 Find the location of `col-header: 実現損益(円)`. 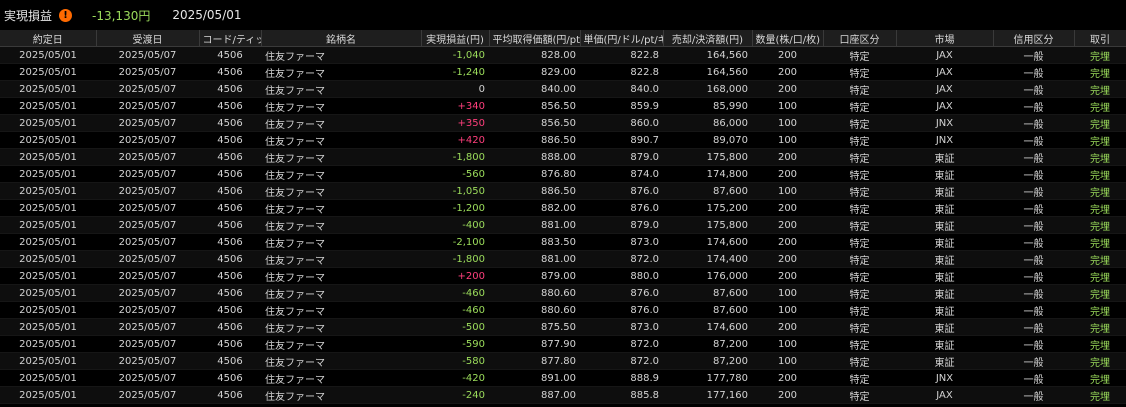

col-header: 実現損益(円) is located at coordinates (455, 38).